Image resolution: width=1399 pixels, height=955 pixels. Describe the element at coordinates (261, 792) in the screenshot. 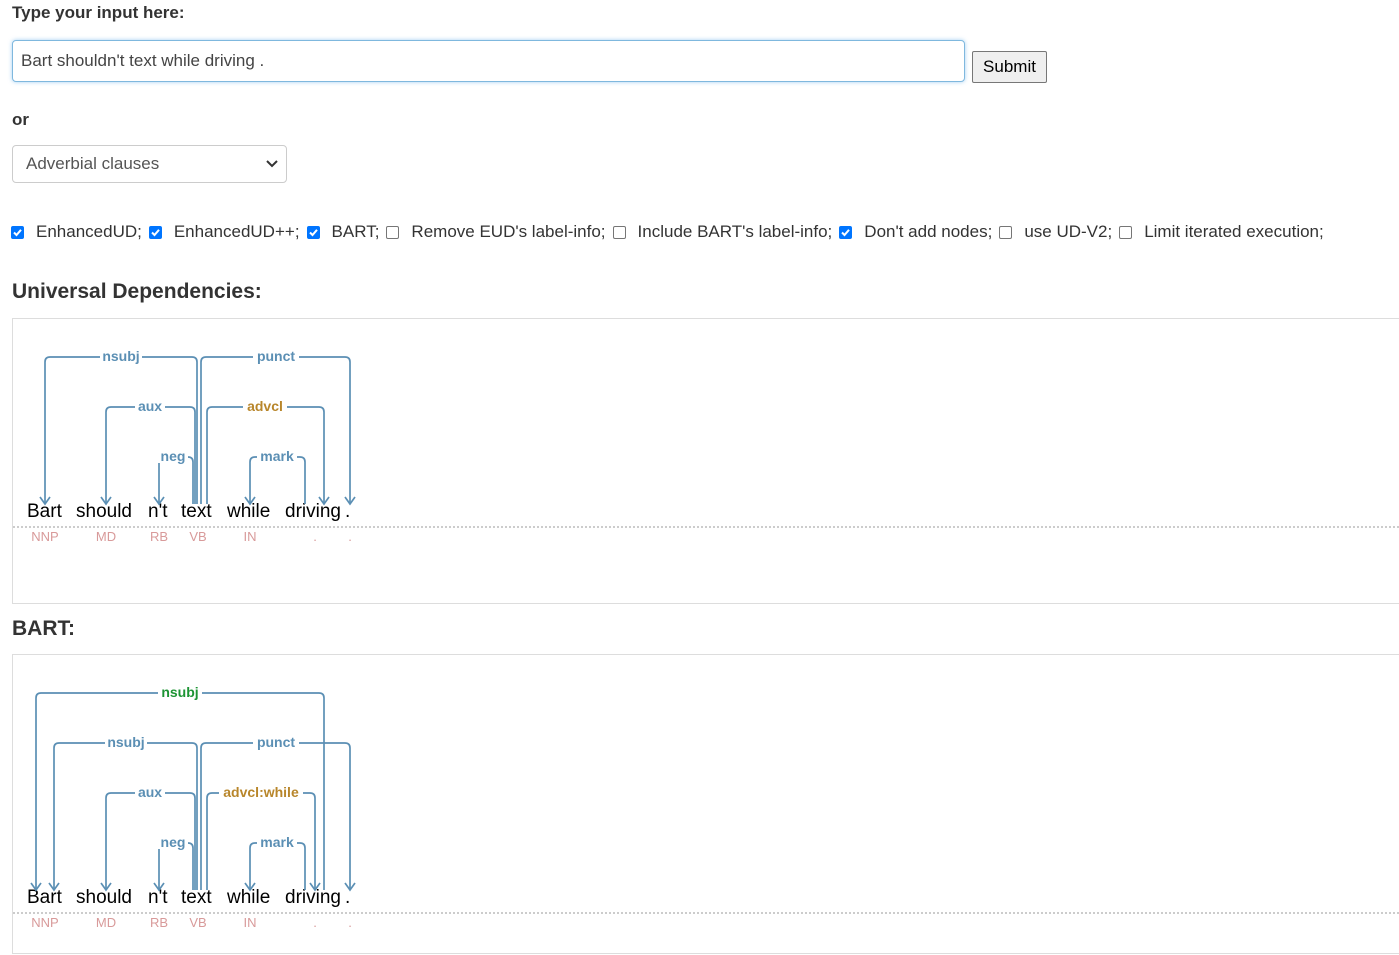

I see `arc-label: advcl:while` at that location.